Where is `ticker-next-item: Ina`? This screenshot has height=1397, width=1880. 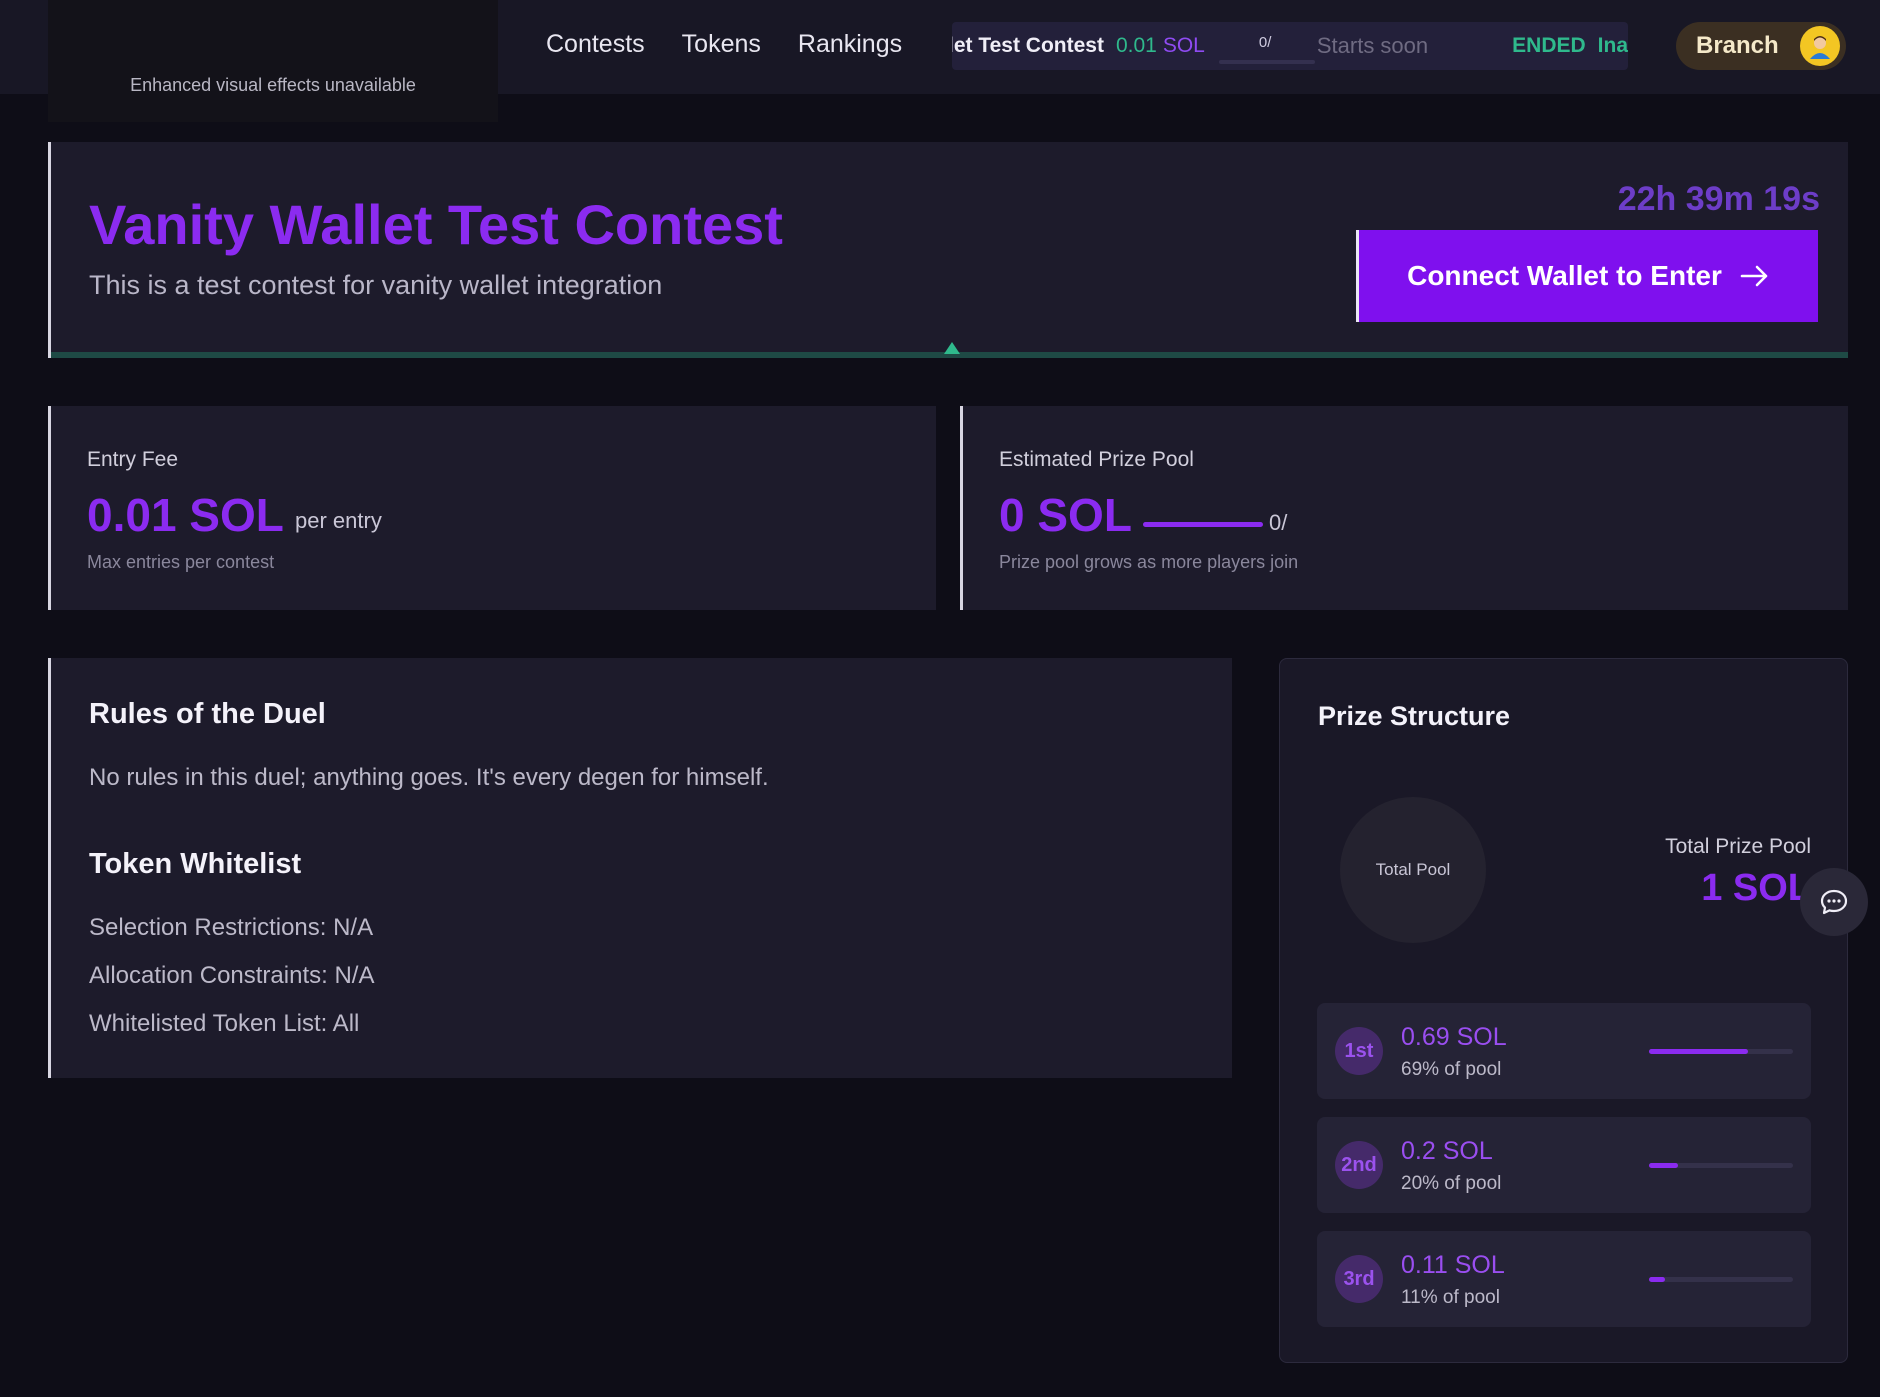
ticker-next-item: Ina is located at coordinates (1612, 45).